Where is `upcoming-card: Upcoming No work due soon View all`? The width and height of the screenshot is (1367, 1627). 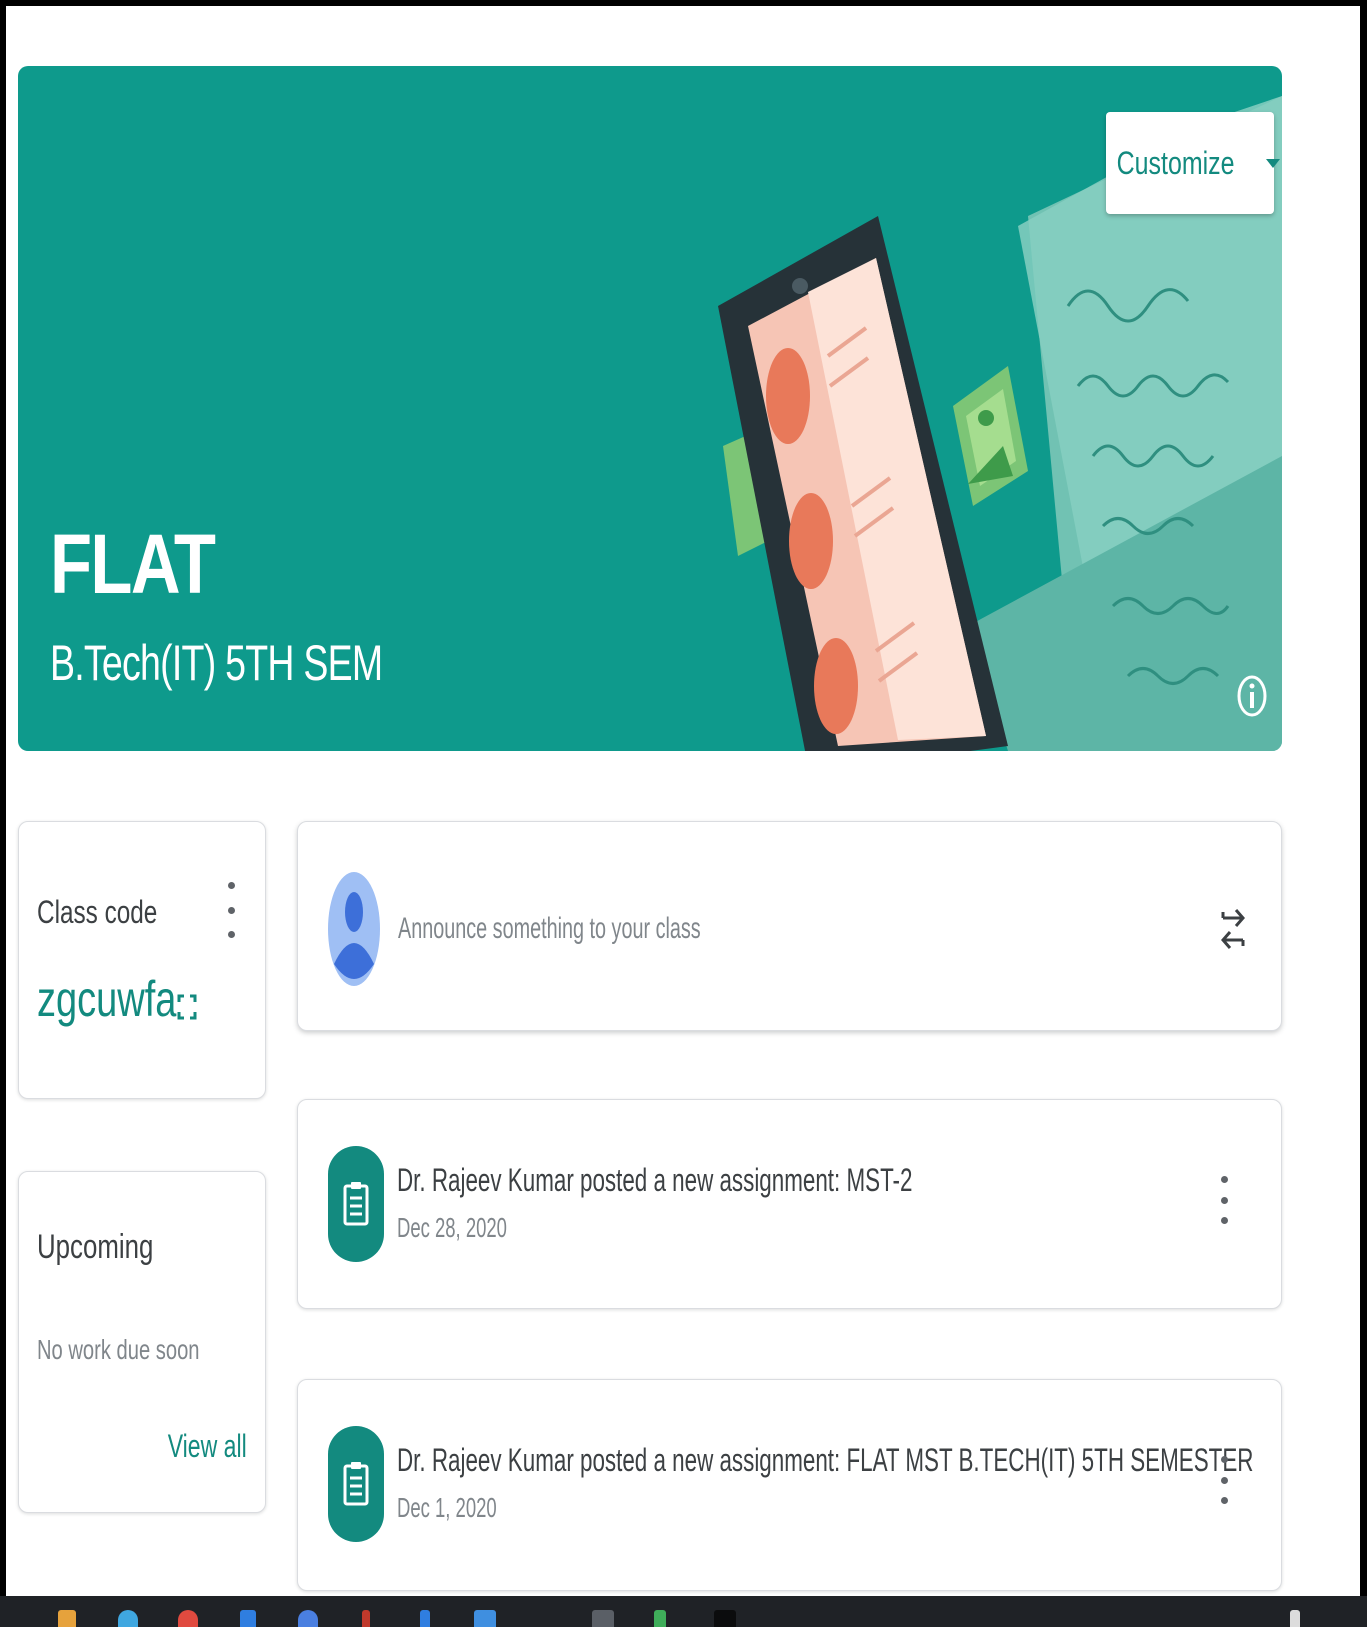 upcoming-card: Upcoming No work due soon View all is located at coordinates (142, 1342).